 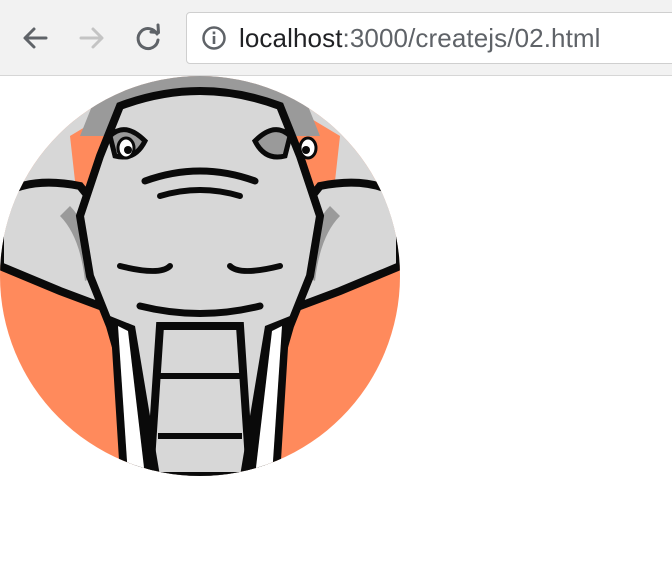 What do you see at coordinates (471, 37) in the screenshot?
I see `url-path: :3000/createjs/02.html` at bounding box center [471, 37].